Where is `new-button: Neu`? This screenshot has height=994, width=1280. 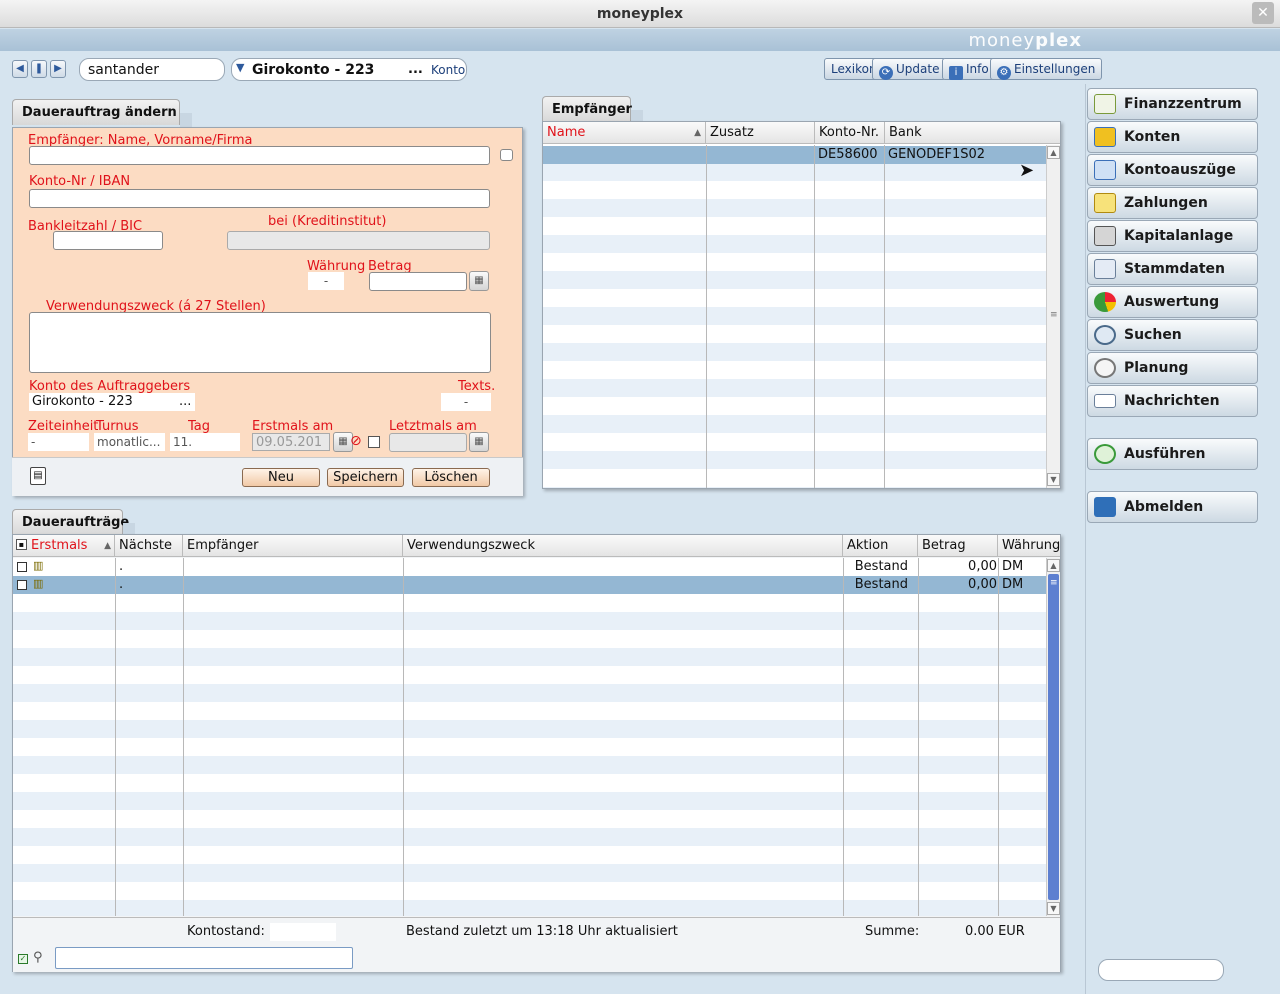
new-button: Neu is located at coordinates (281, 477).